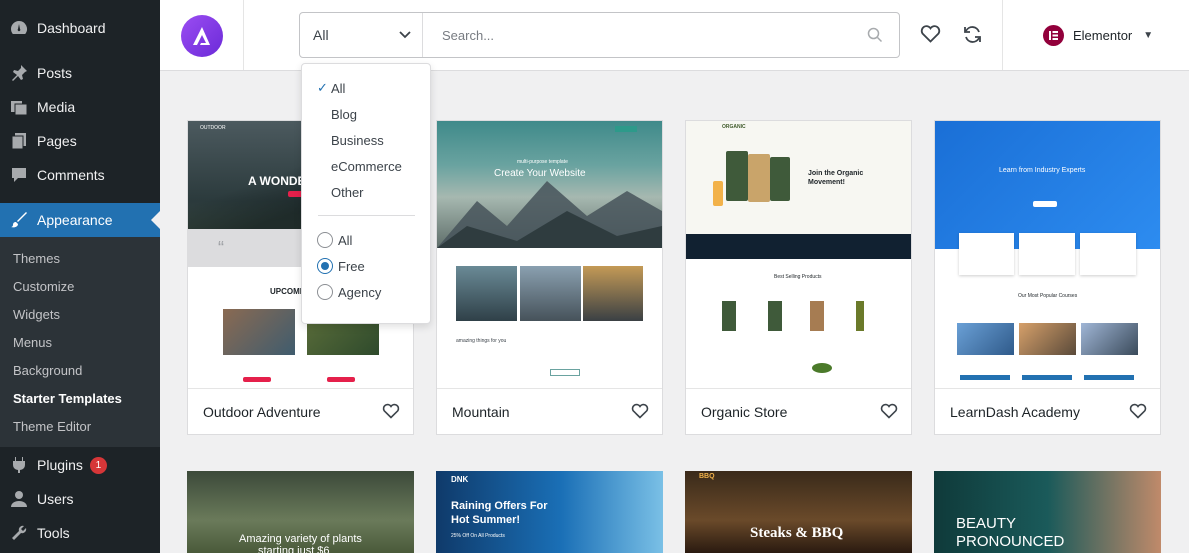  Describe the element at coordinates (19, 465) in the screenshot. I see `plugin-icon` at that location.